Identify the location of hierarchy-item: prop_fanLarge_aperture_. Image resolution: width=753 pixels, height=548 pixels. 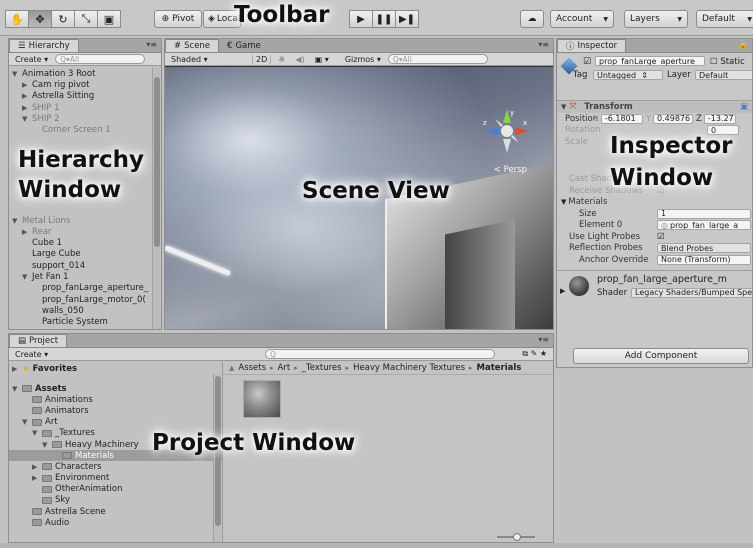
(85, 288).